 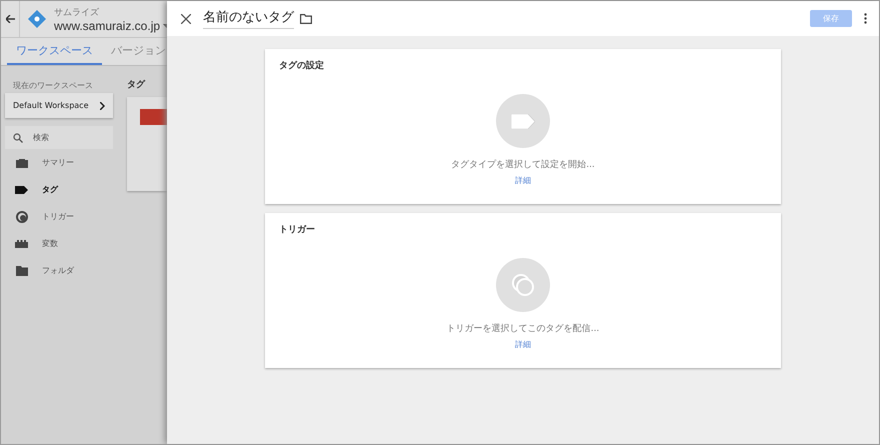 I want to click on section-title: トリガー, so click(x=297, y=230).